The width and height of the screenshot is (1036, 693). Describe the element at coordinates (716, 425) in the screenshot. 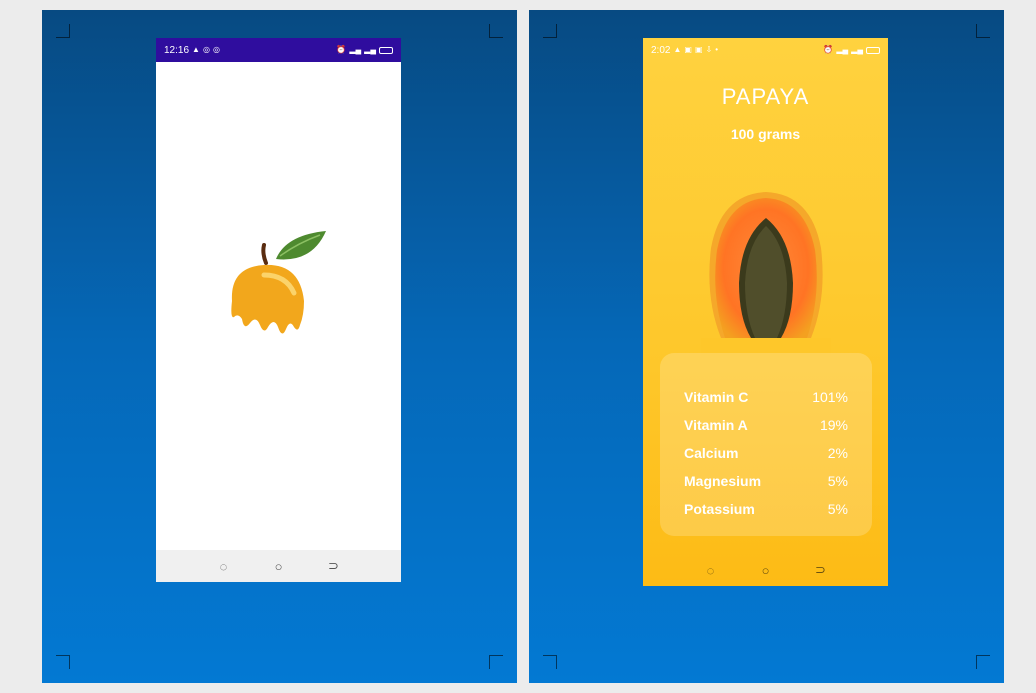

I see `nutrient-name: Vitamin A` at that location.